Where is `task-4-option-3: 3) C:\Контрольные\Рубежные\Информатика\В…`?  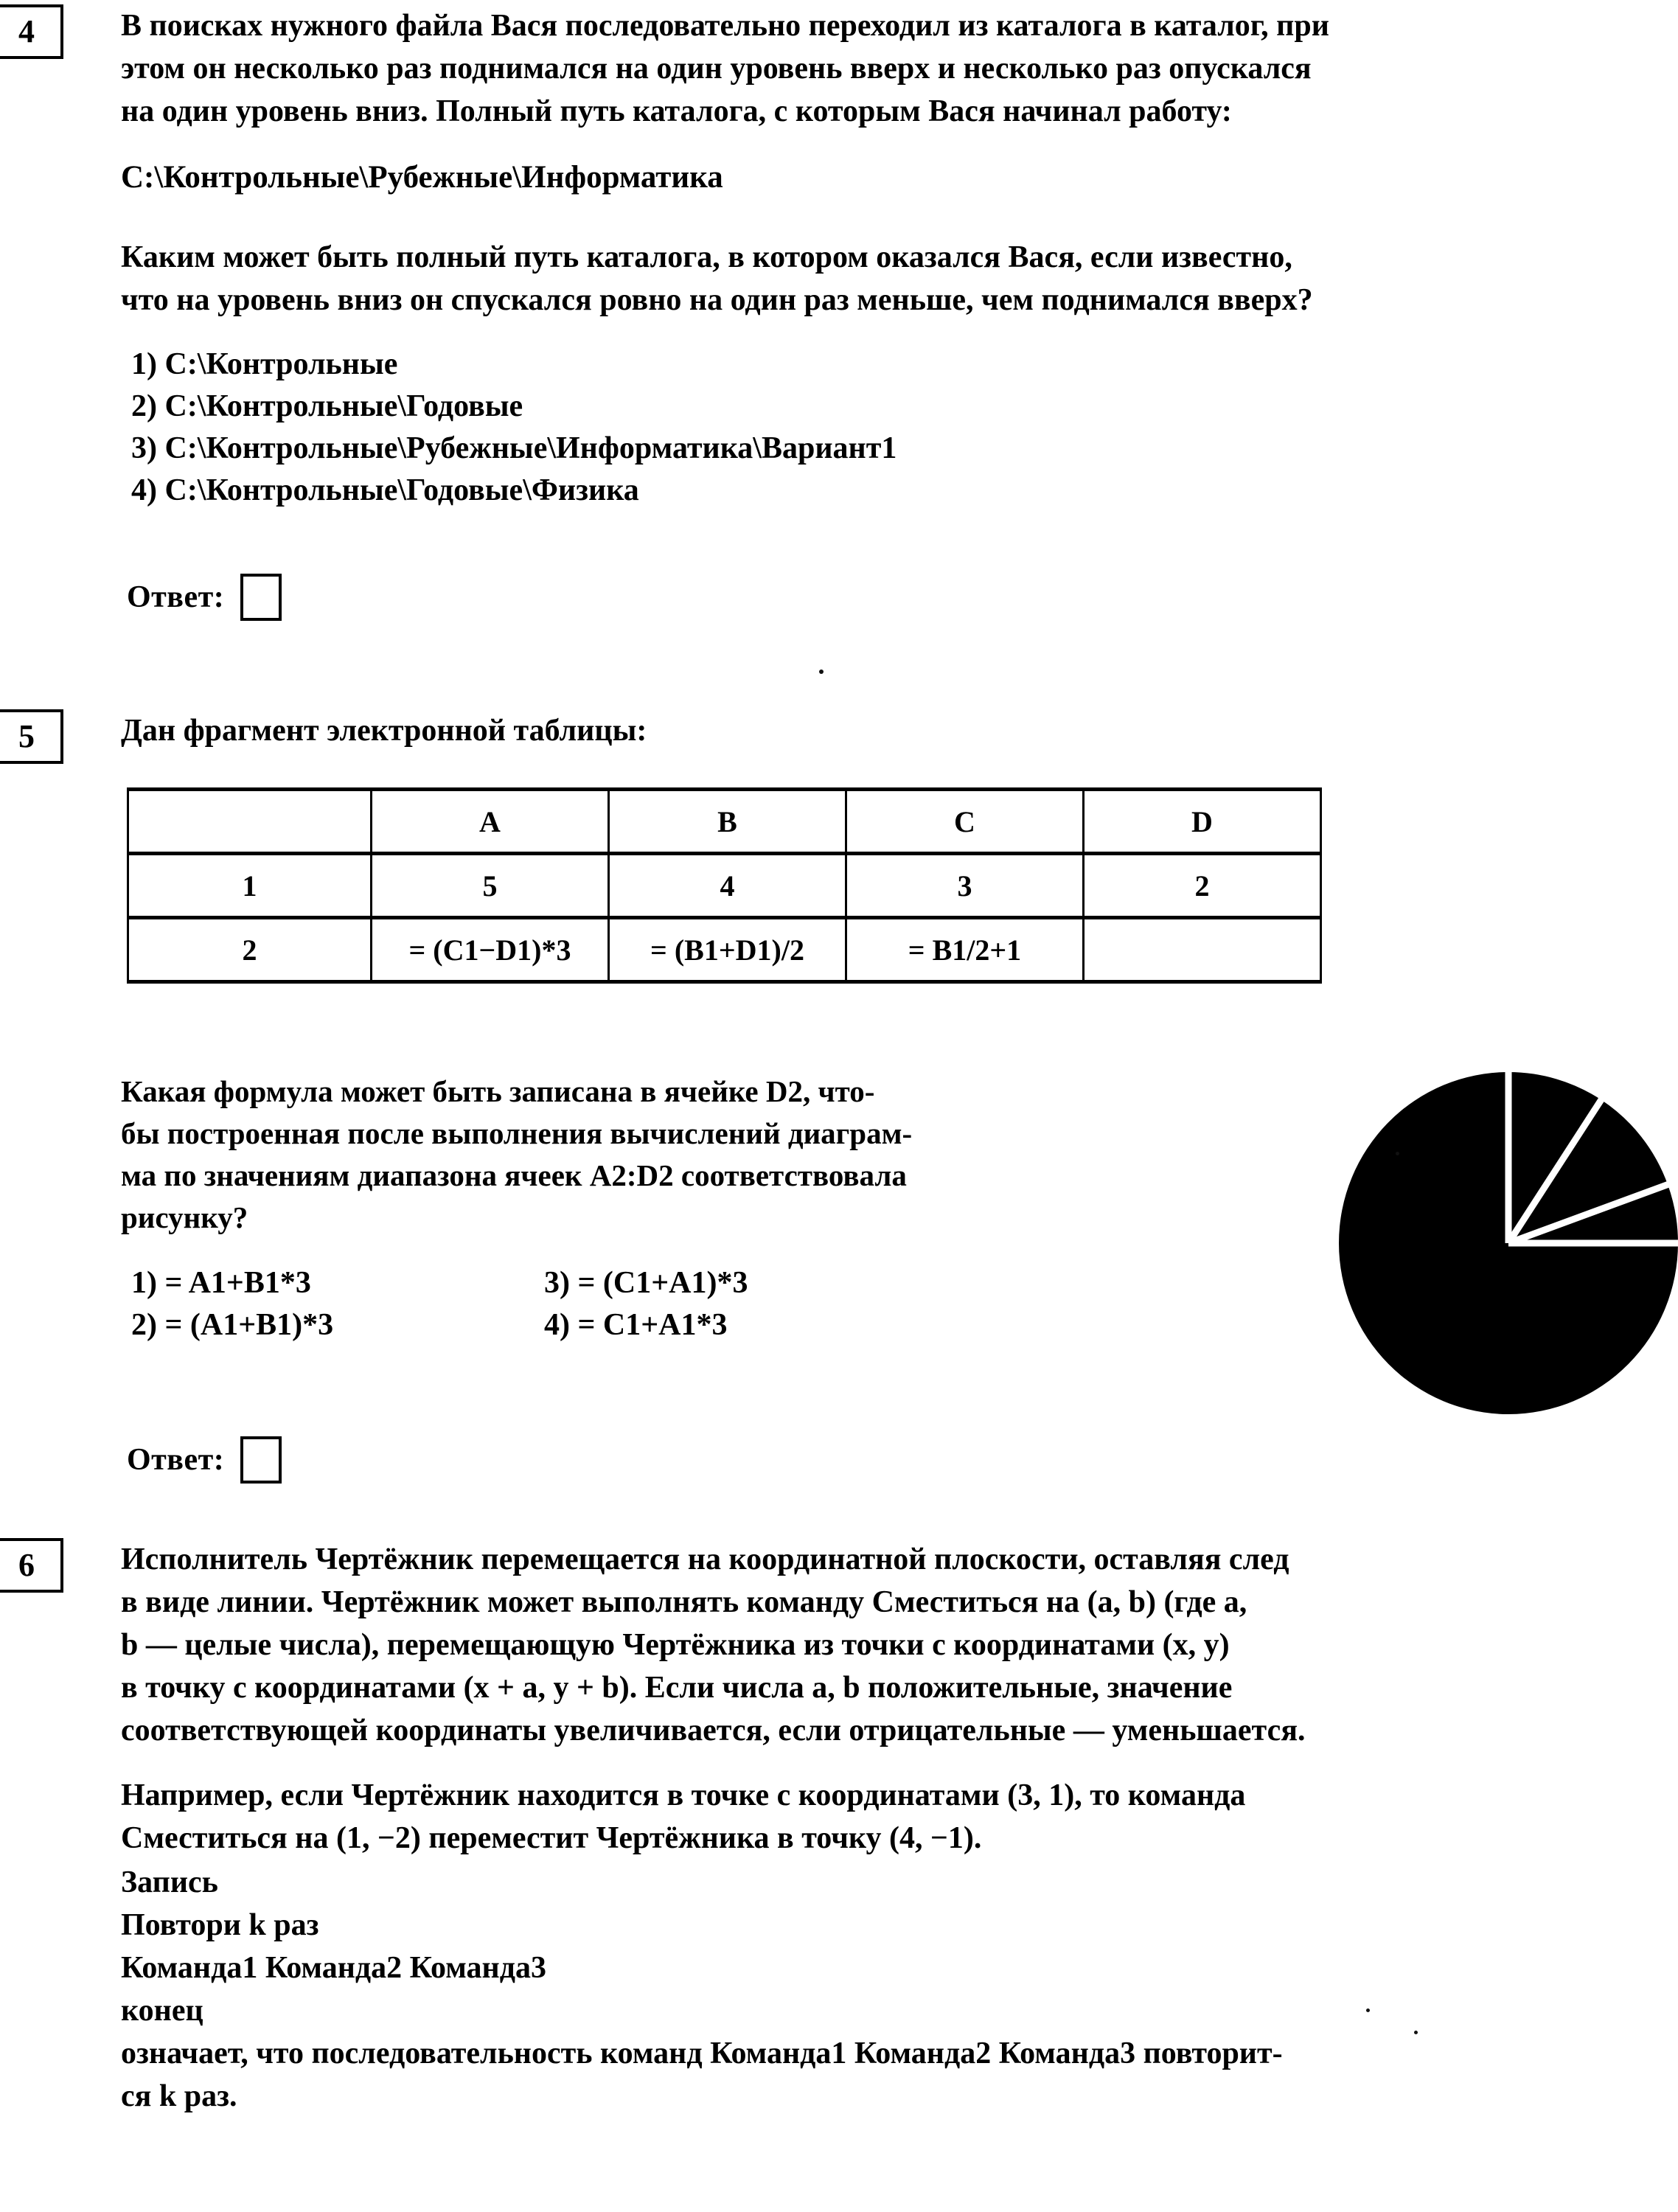 task-4-option-3: 3) C:\Контрольные\Рубежные\Информатика\В… is located at coordinates (514, 449).